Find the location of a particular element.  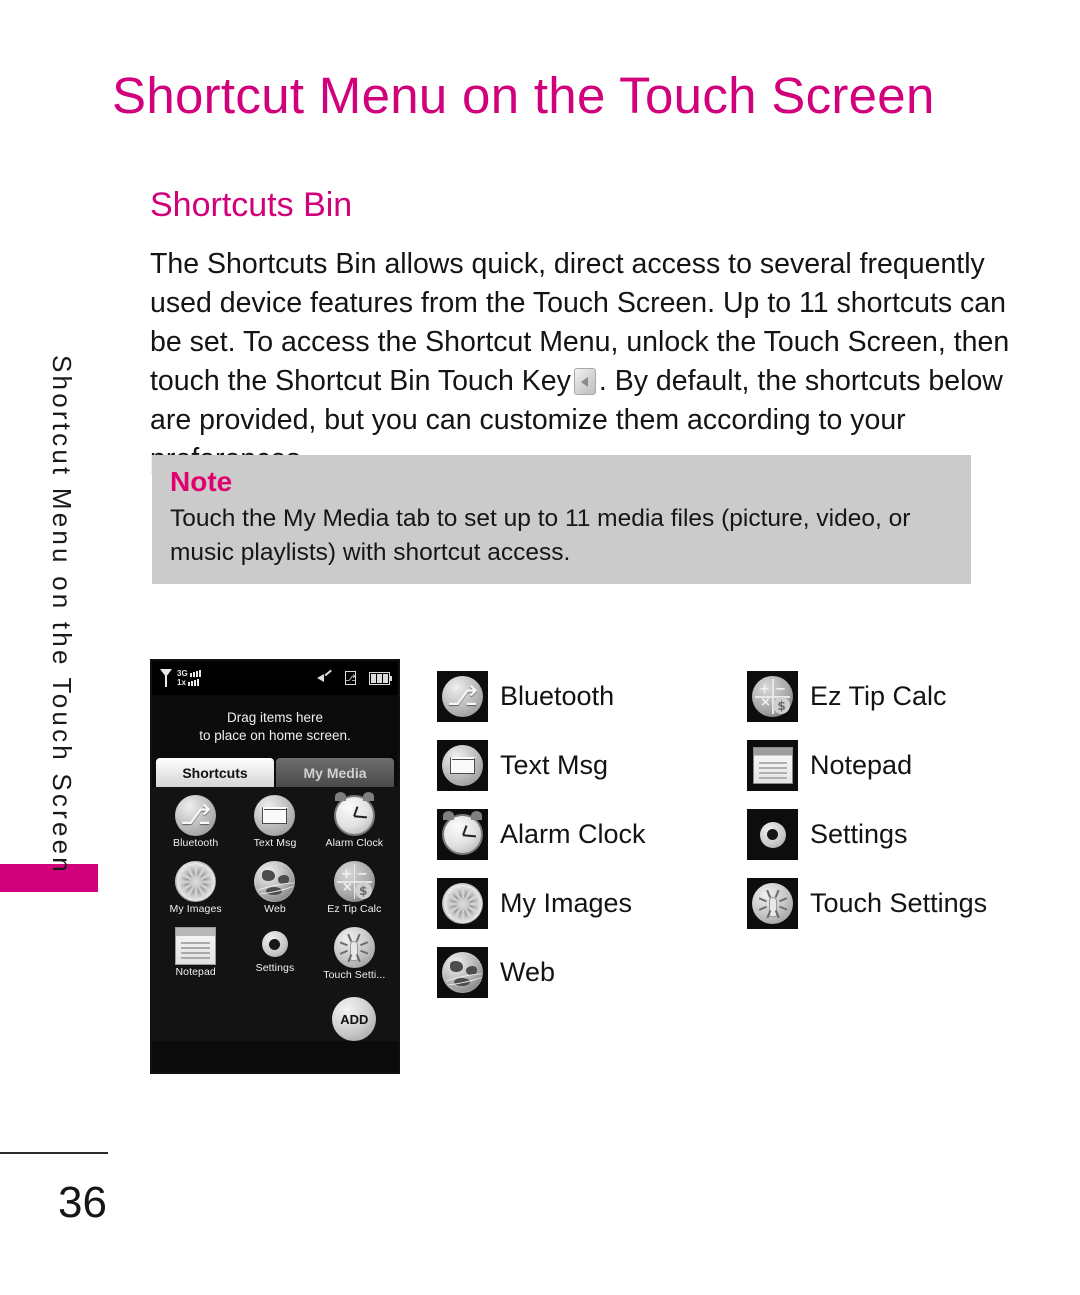

legend-label: Web is located at coordinates (528, 972).